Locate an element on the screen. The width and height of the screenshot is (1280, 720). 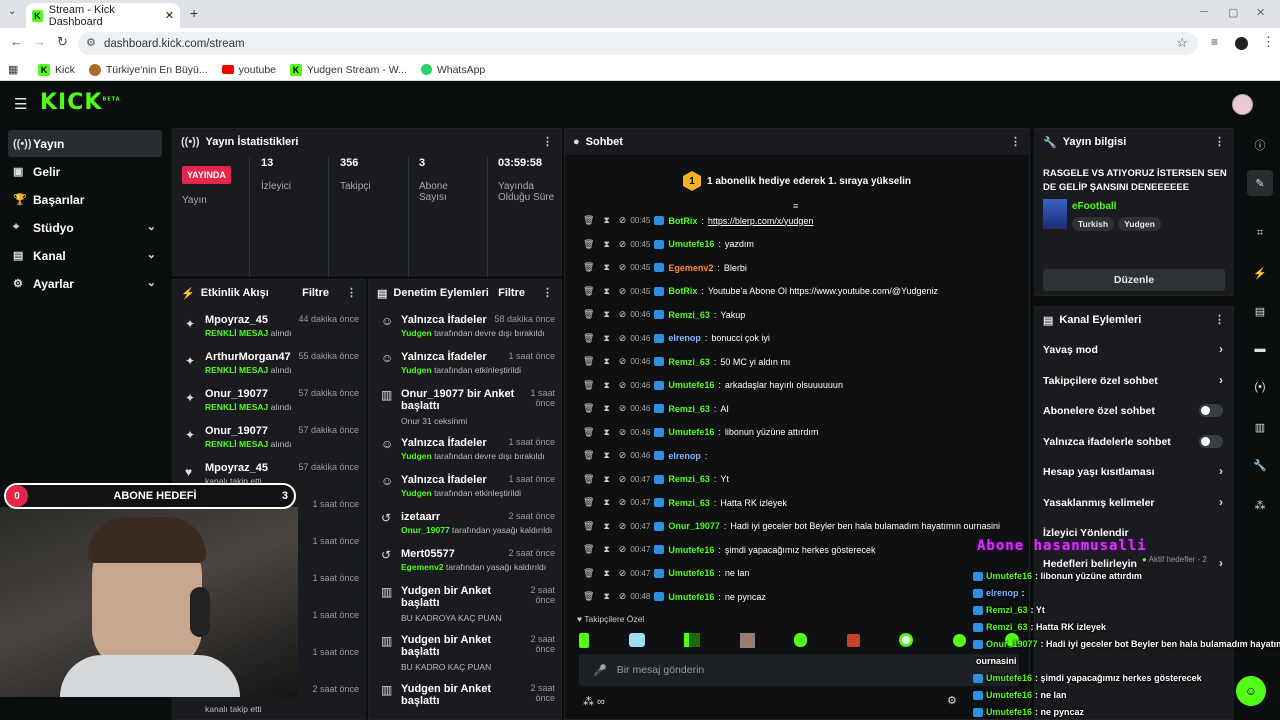
browser-tab: K Stream - Kick Dashboard ✕ is located at coordinates (103, 15).